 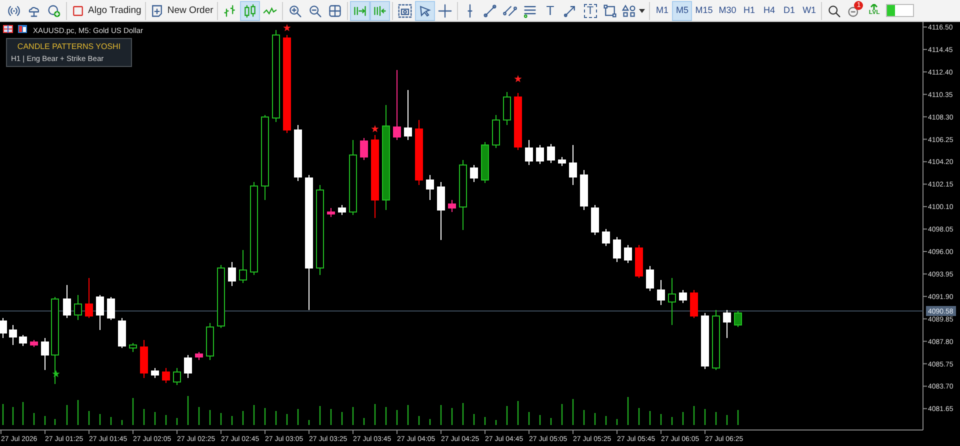 What do you see at coordinates (769, 10) in the screenshot?
I see `timeframe-button: H4` at bounding box center [769, 10].